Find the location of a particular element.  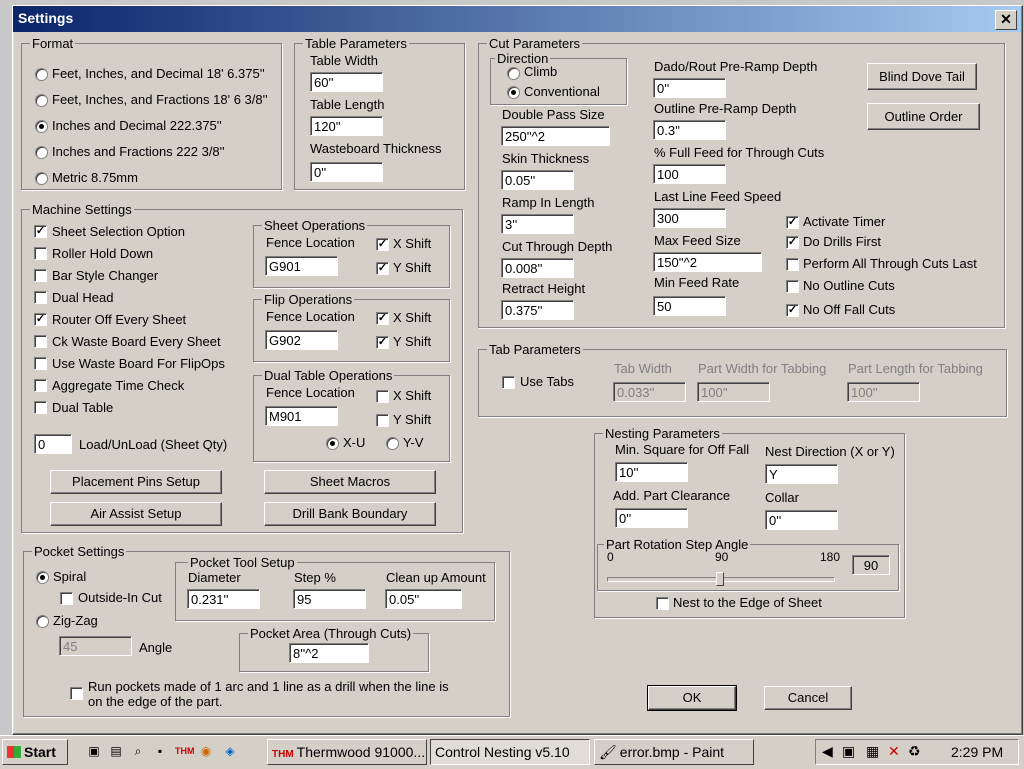

sync-icon: ♻ is located at coordinates (914, 751).